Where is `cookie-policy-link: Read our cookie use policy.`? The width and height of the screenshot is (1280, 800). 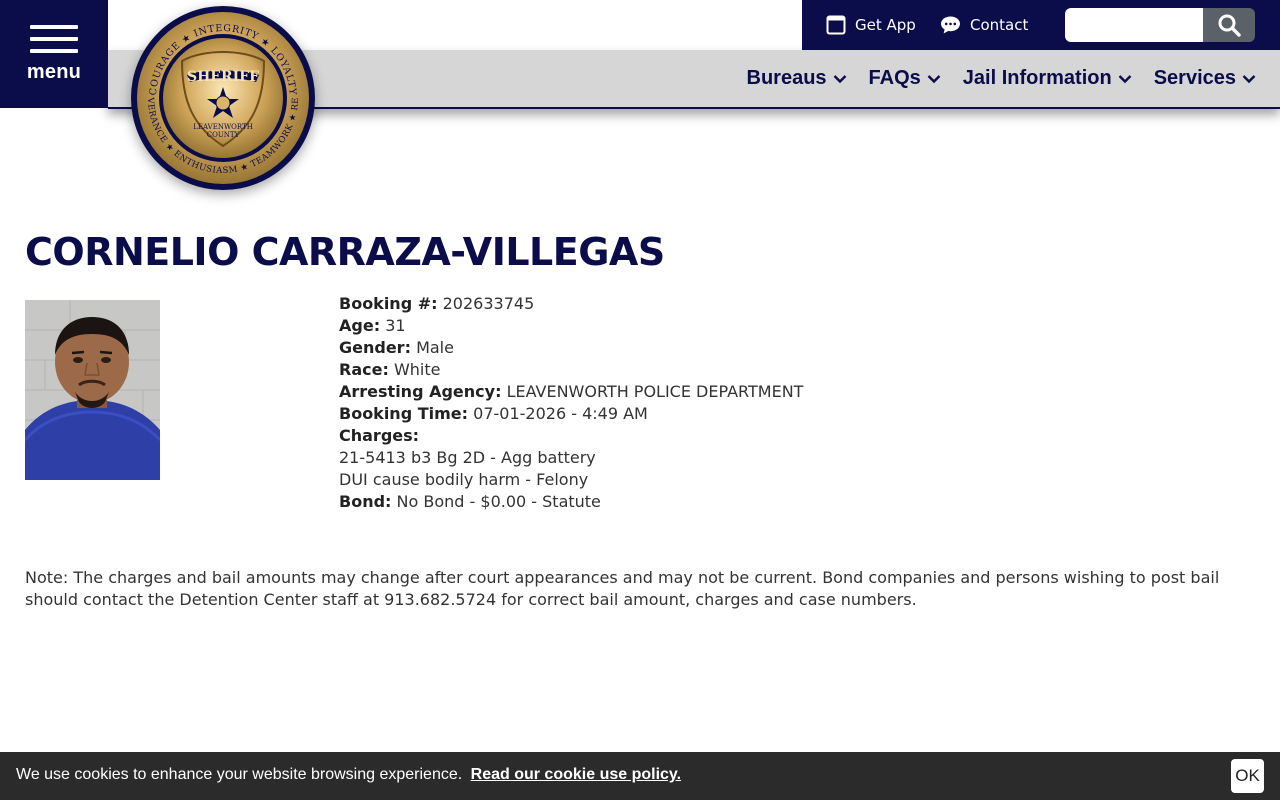 cookie-policy-link: Read our cookie use policy. is located at coordinates (576, 774).